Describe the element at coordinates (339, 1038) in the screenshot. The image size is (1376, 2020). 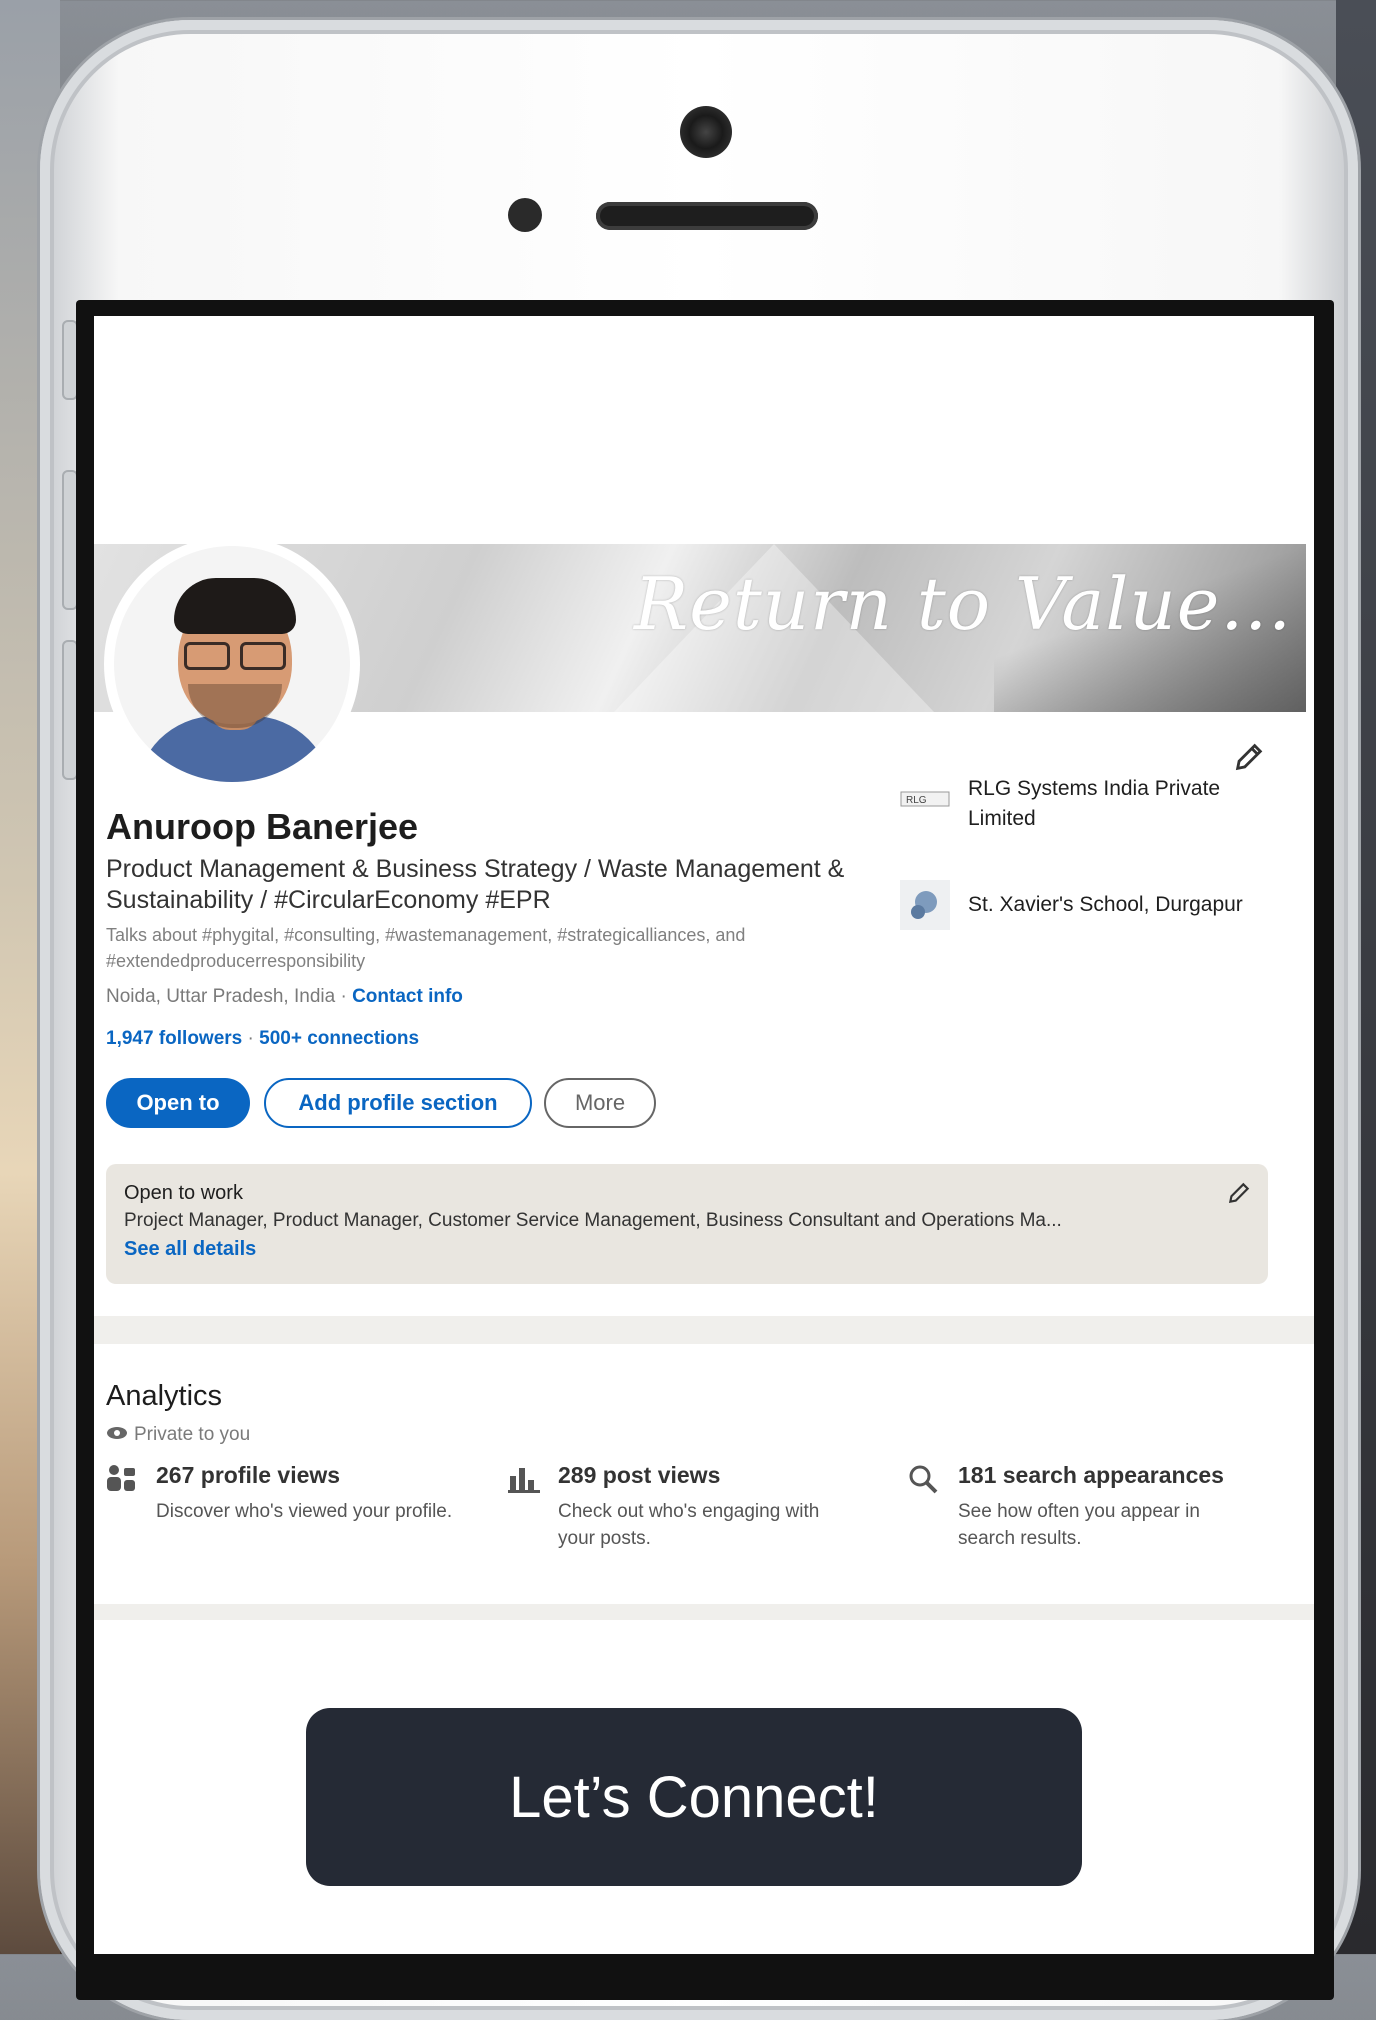
I see `connections-link: 500+ connections` at that location.